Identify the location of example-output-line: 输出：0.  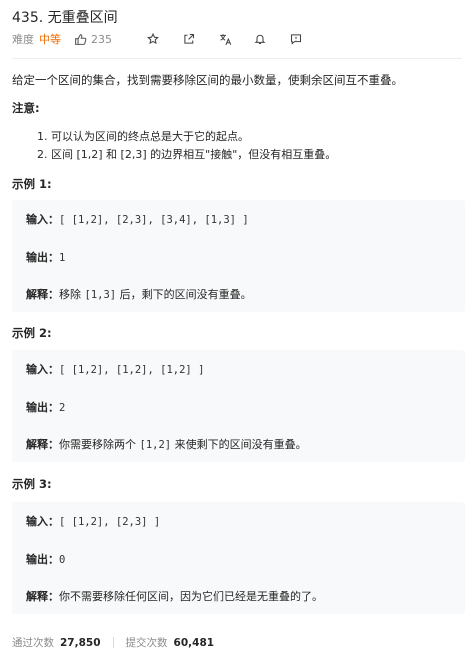
(45, 559).